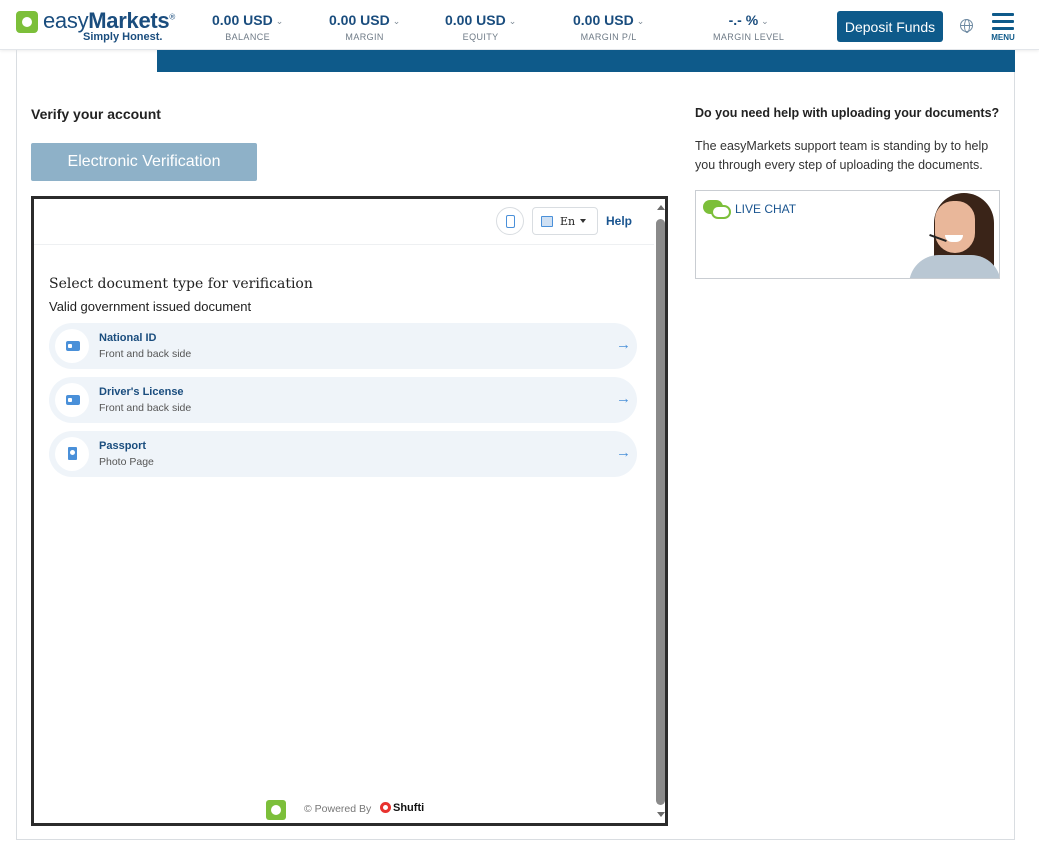 Image resolution: width=1039 pixels, height=861 pixels. What do you see at coordinates (586, 61) in the screenshot?
I see `progress-banner` at bounding box center [586, 61].